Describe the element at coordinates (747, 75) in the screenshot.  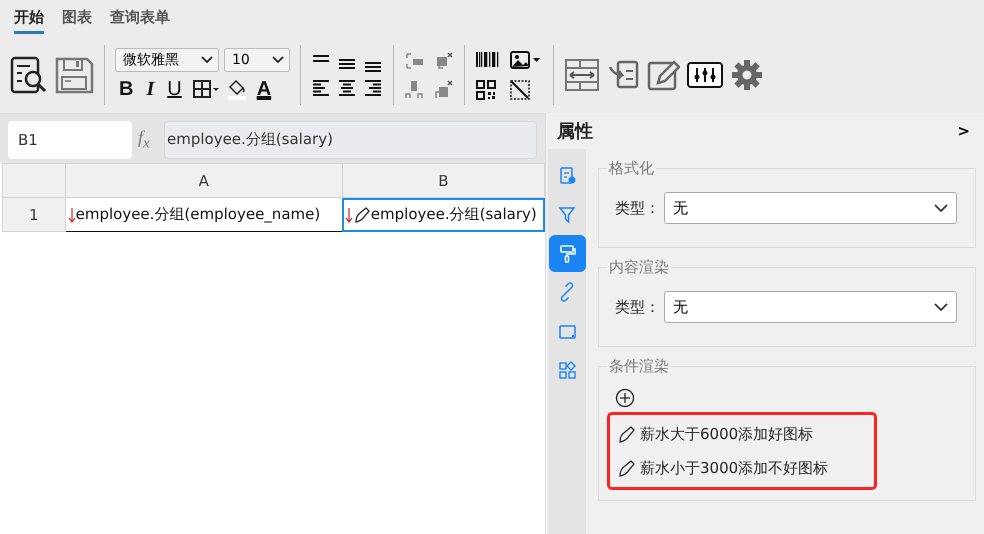
I see `settings-icon` at that location.